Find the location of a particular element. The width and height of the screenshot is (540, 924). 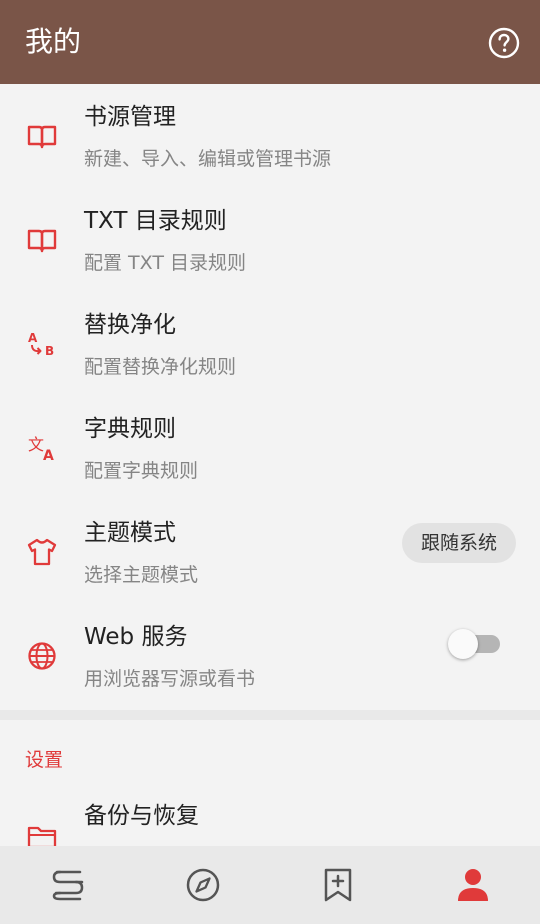

svg-text: B is located at coordinates (49, 351).